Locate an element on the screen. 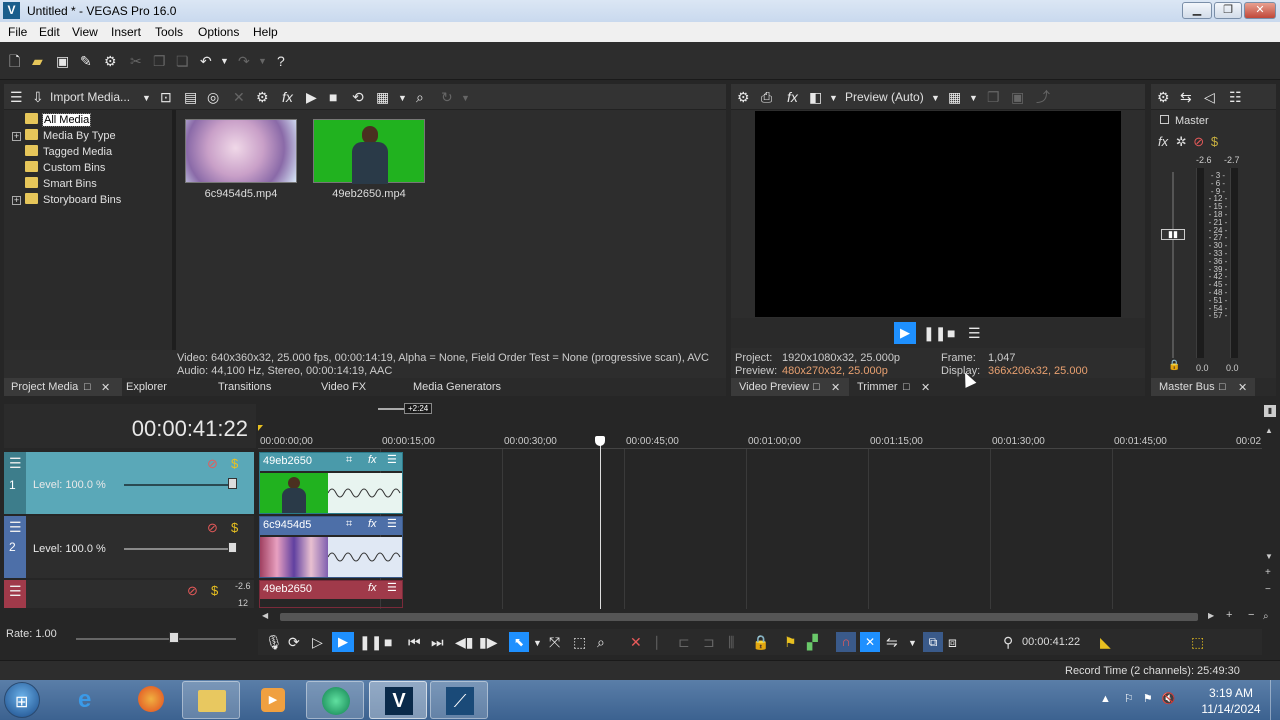 The image size is (1280, 720). taskbar-clock: 3:19 AM 11/14/2024 is located at coordinates (1231, 701).